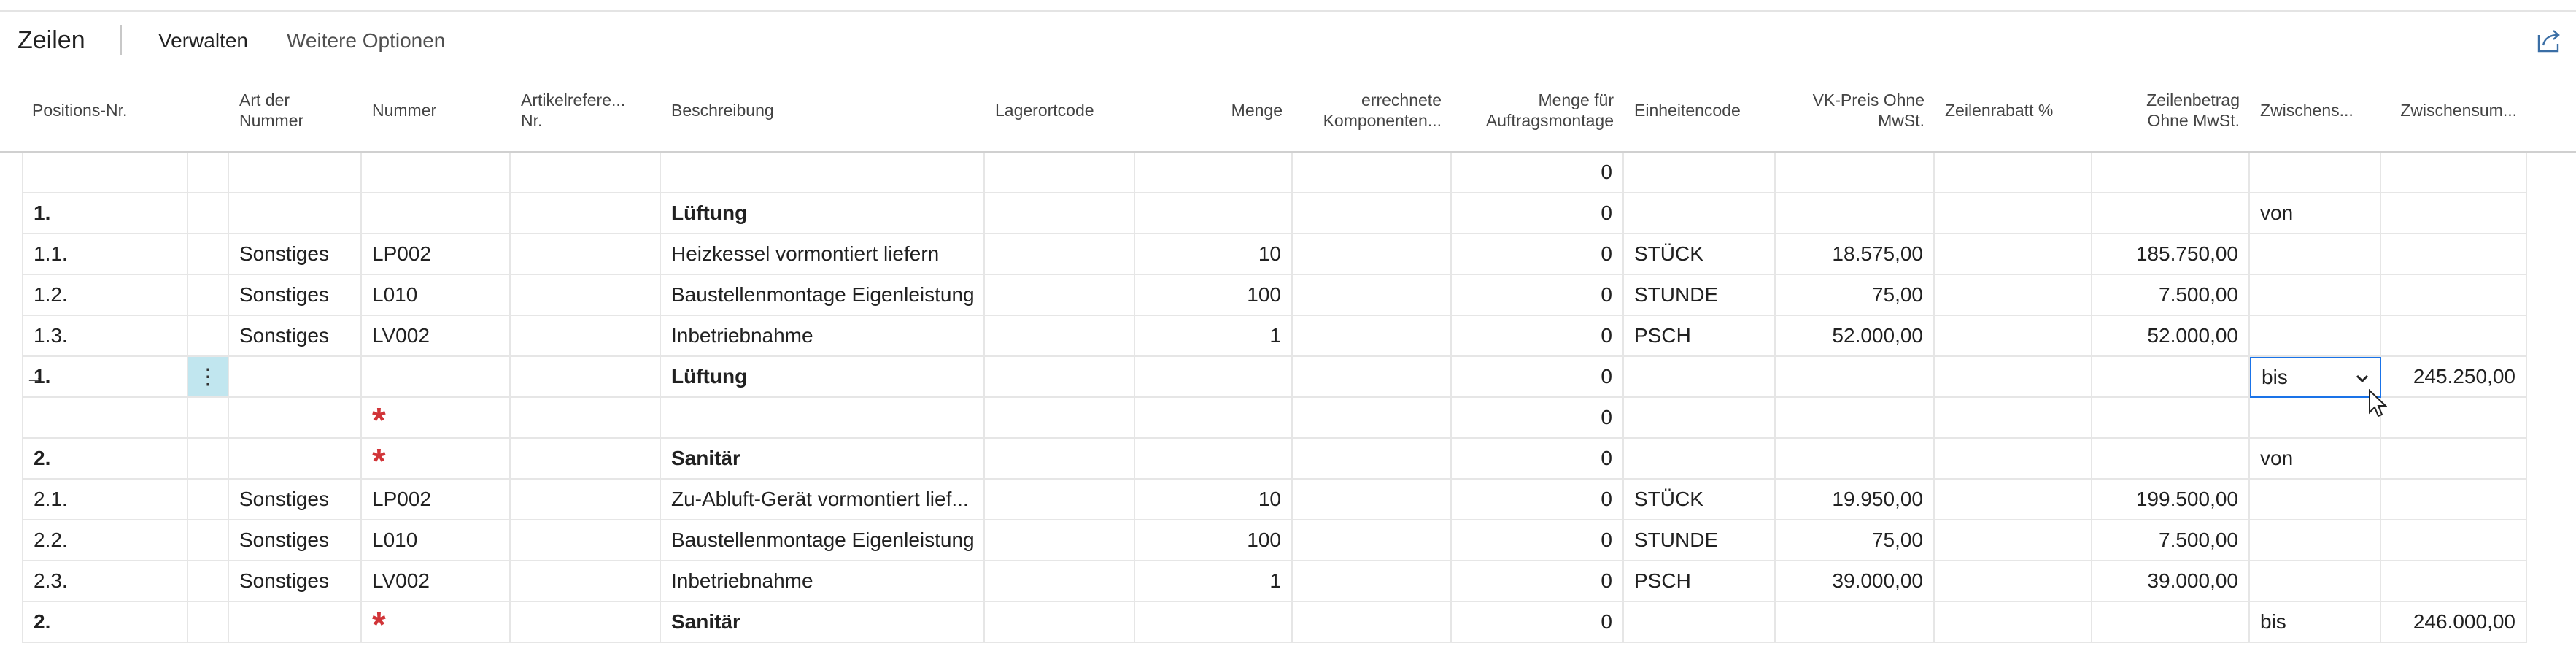 This screenshot has width=2576, height=654. I want to click on preis-cell: 39.000,00, so click(1855, 581).